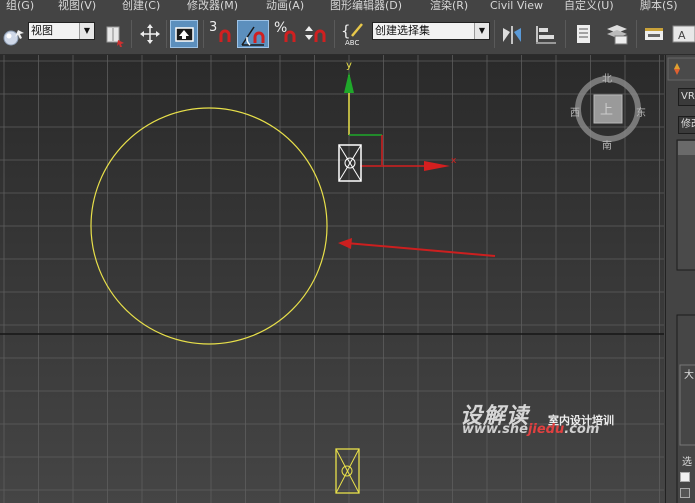  Describe the element at coordinates (641, 112) in the screenshot. I see `viewcube-east: 东` at that location.